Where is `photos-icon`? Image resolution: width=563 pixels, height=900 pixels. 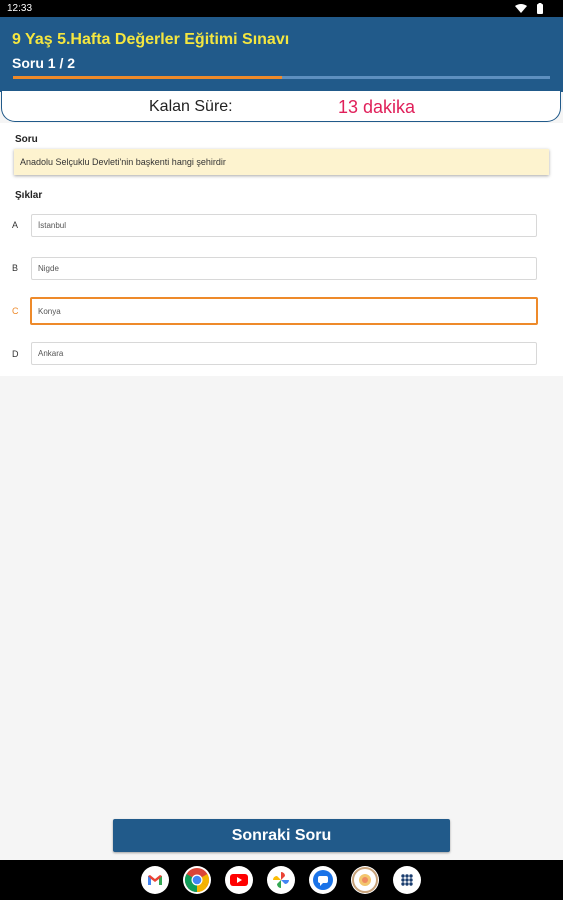
photos-icon is located at coordinates (281, 880).